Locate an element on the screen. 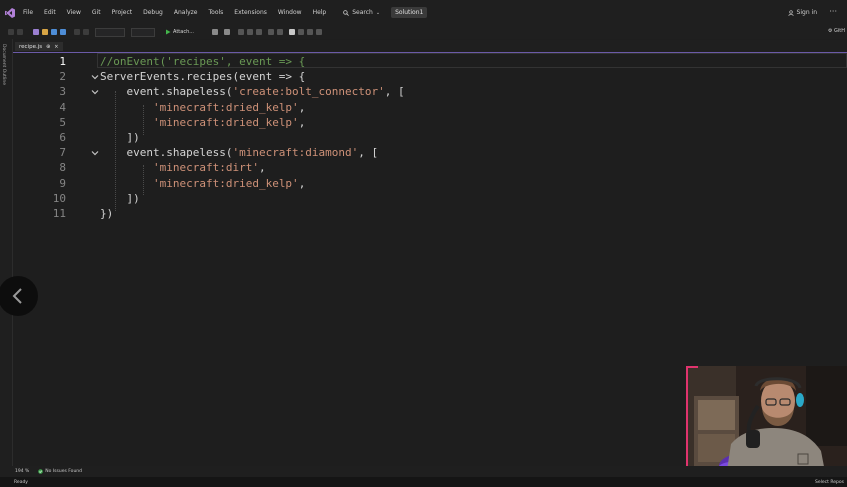 The image size is (847, 487). code-line: 11}) is located at coordinates (430, 213).